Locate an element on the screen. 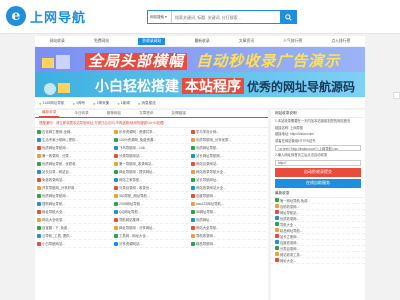  banner-1-text: 全局头部横幅 自动秒收录广告演示 is located at coordinates (212, 60).